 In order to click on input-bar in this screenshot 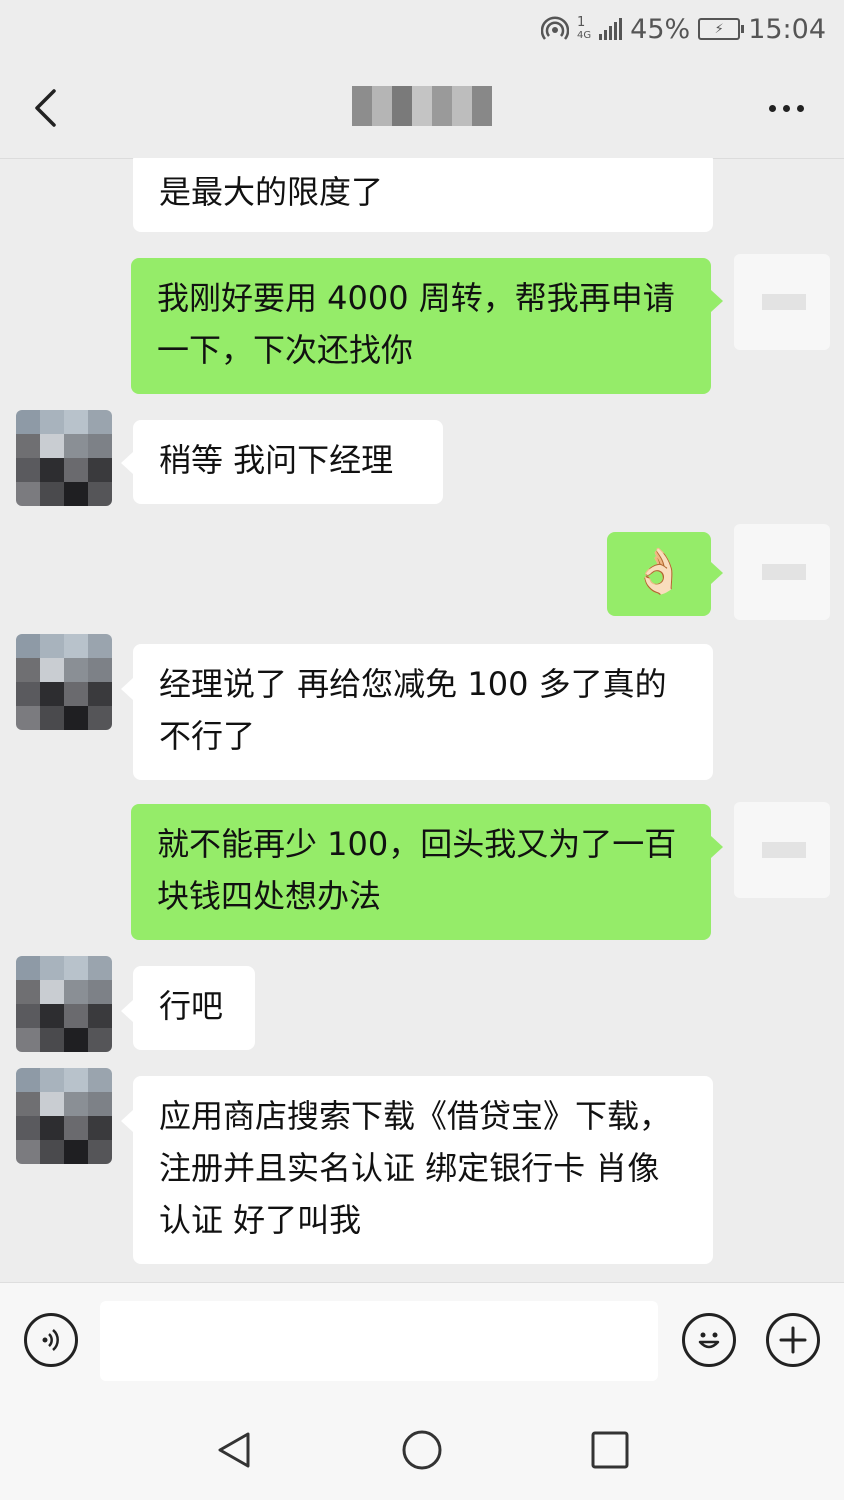, I will do `click(422, 1341)`.